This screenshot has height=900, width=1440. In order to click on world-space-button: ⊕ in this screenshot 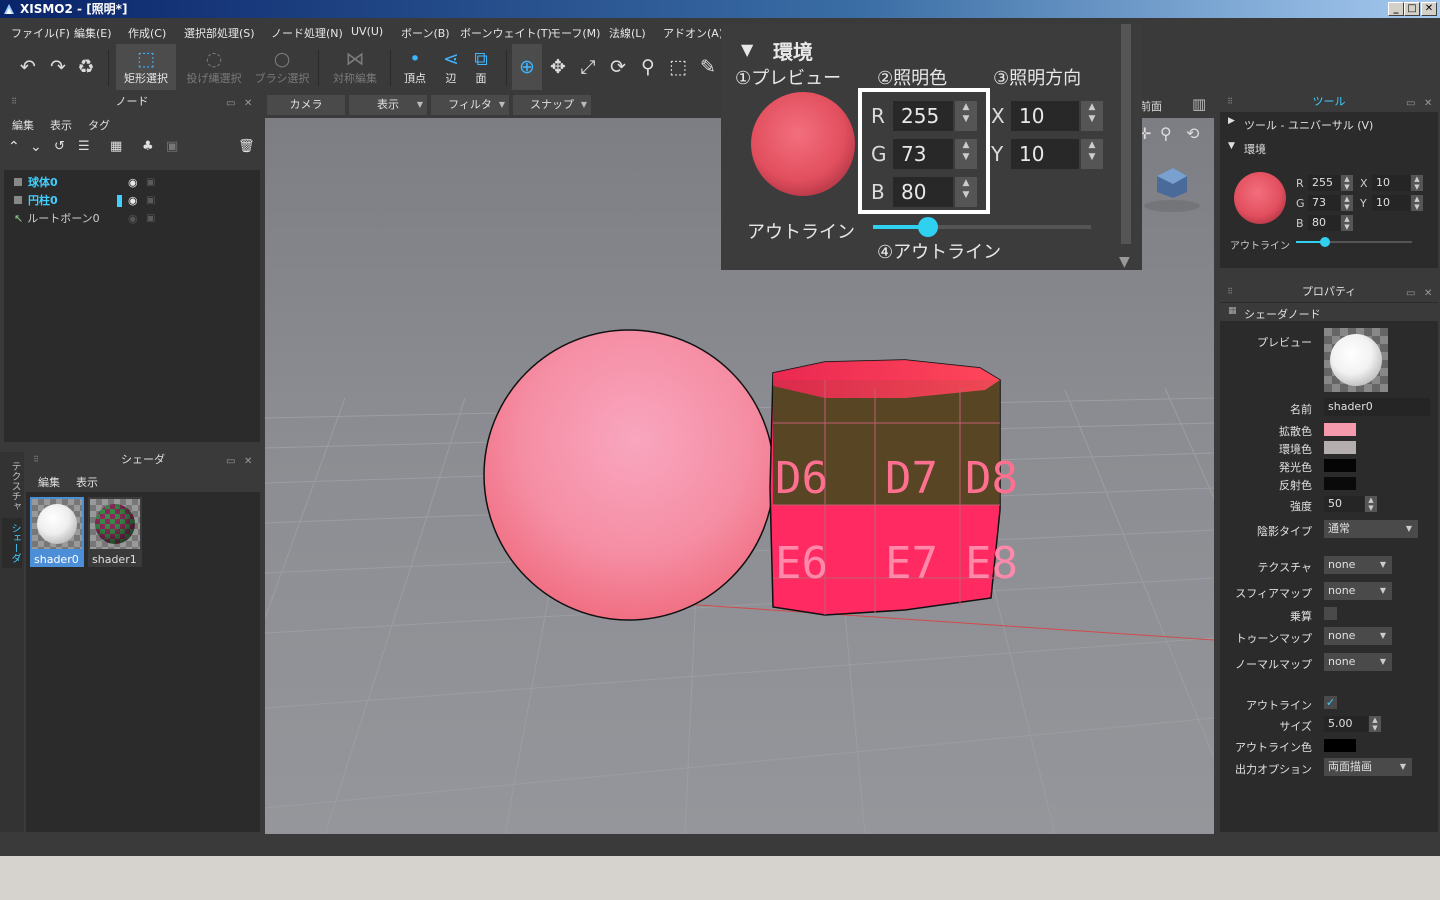, I will do `click(527, 67)`.